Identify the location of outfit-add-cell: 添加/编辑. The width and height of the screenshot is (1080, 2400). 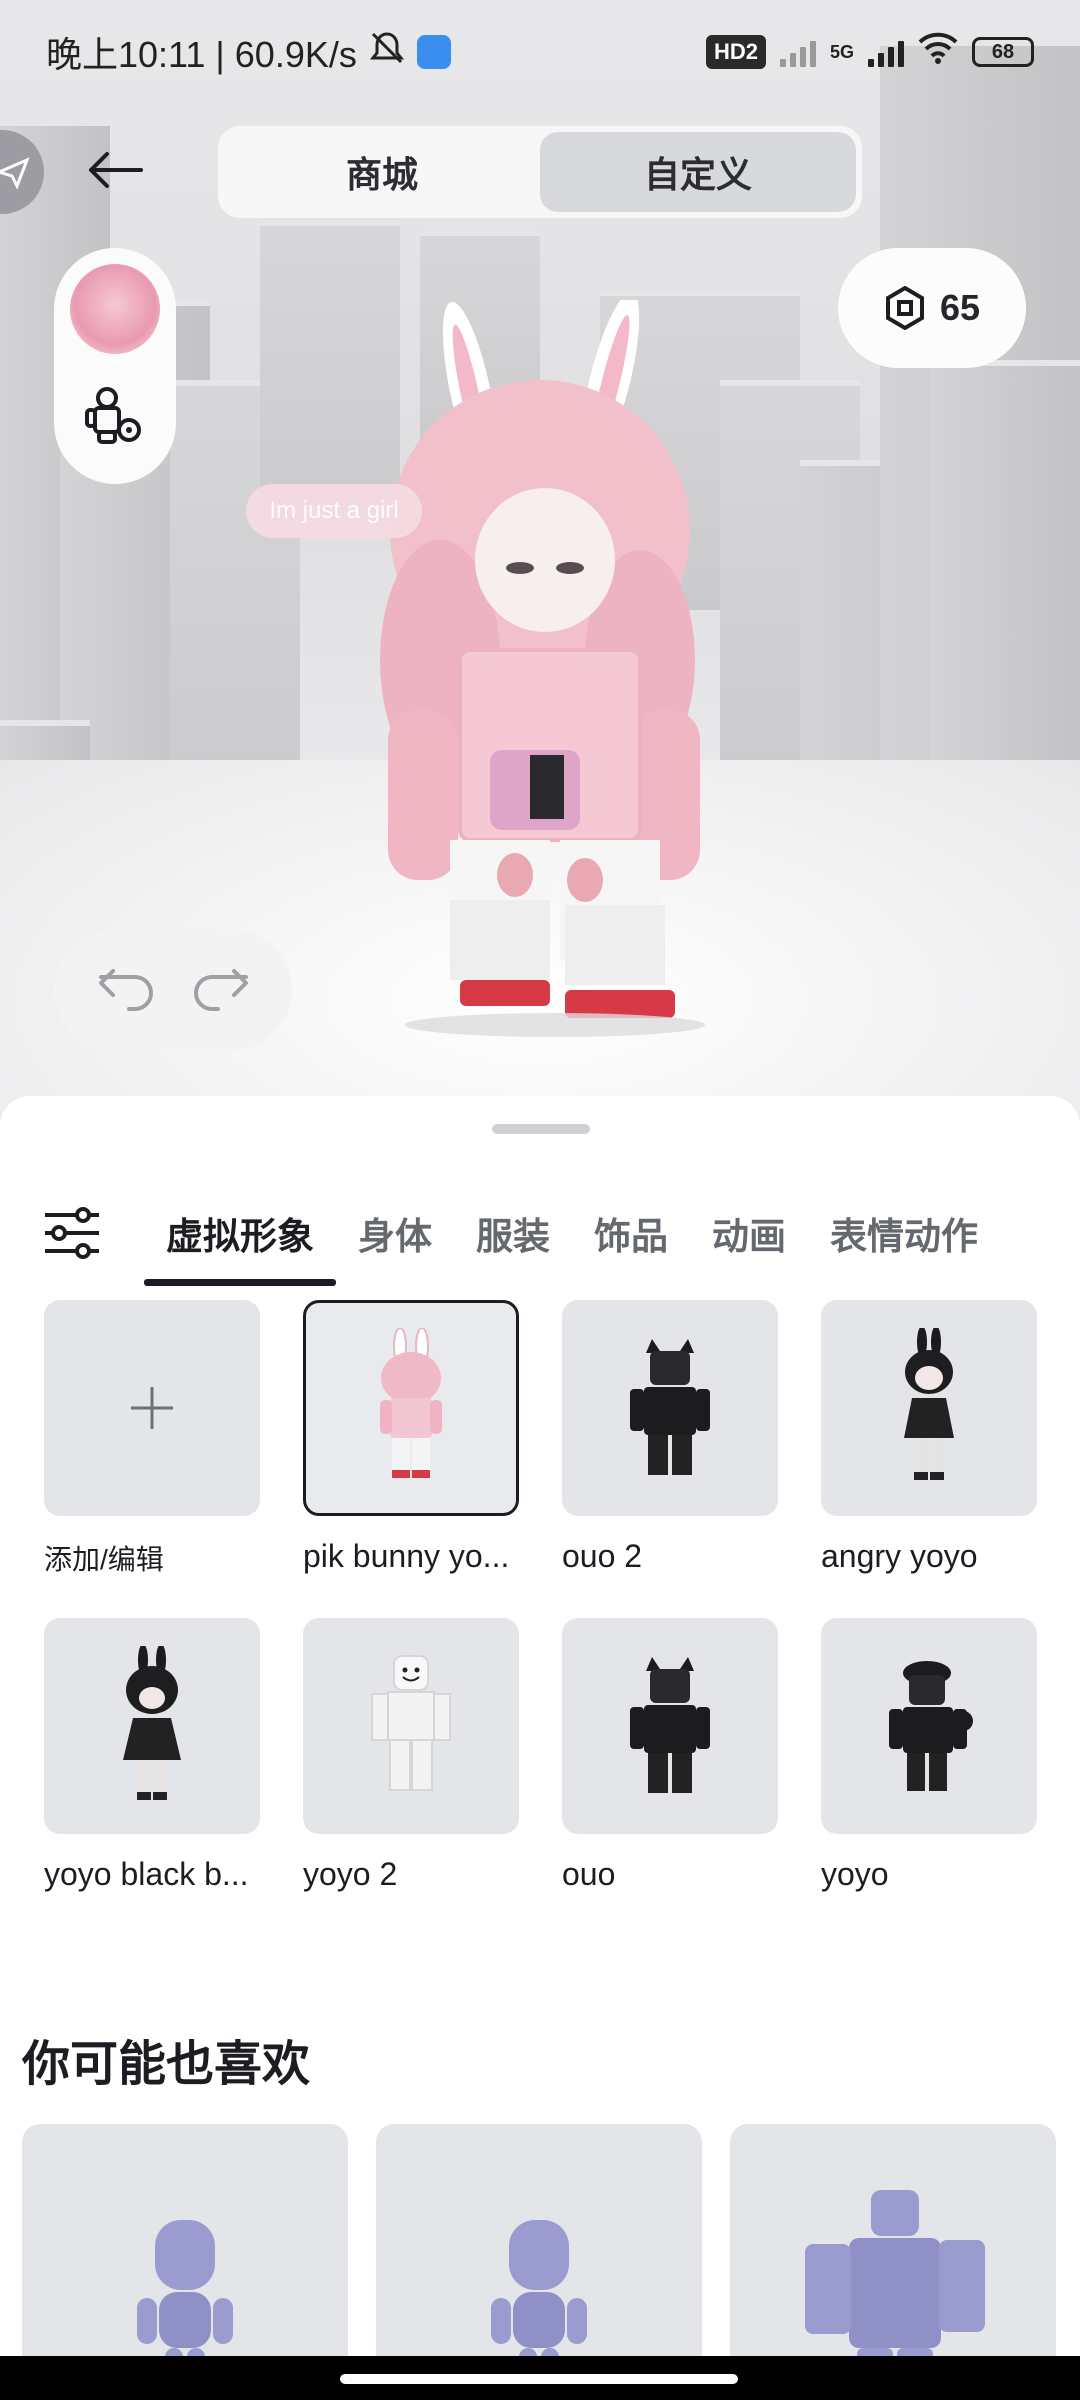
(152, 1459).